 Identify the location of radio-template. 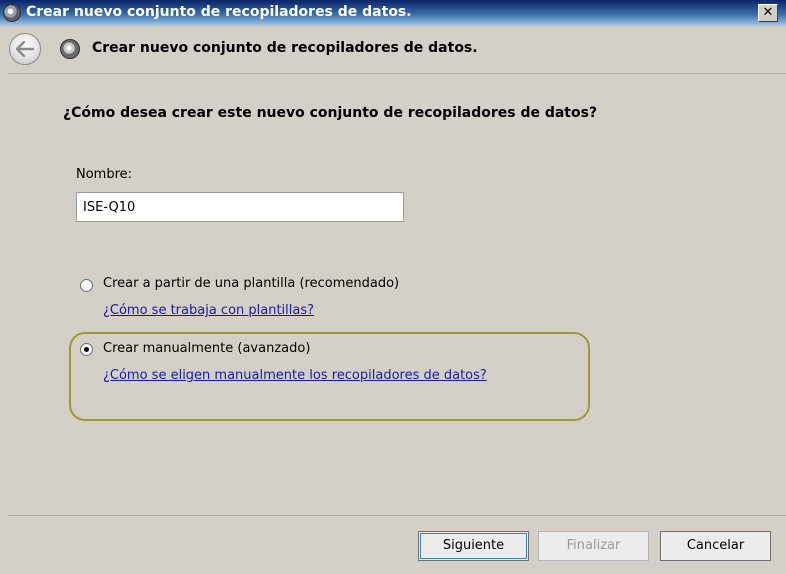
(86, 285).